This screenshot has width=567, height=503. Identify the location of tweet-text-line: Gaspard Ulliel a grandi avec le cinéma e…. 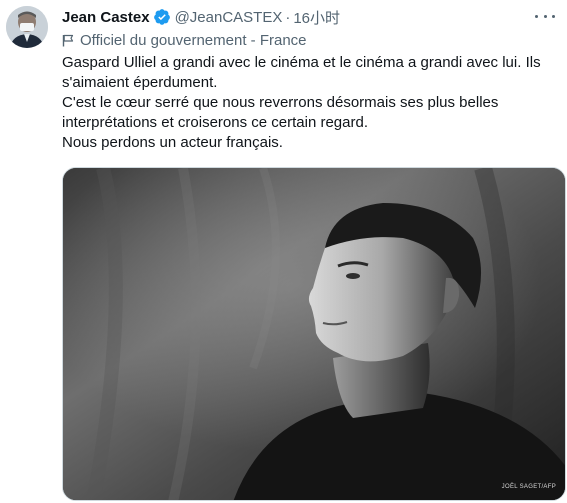
(301, 72).